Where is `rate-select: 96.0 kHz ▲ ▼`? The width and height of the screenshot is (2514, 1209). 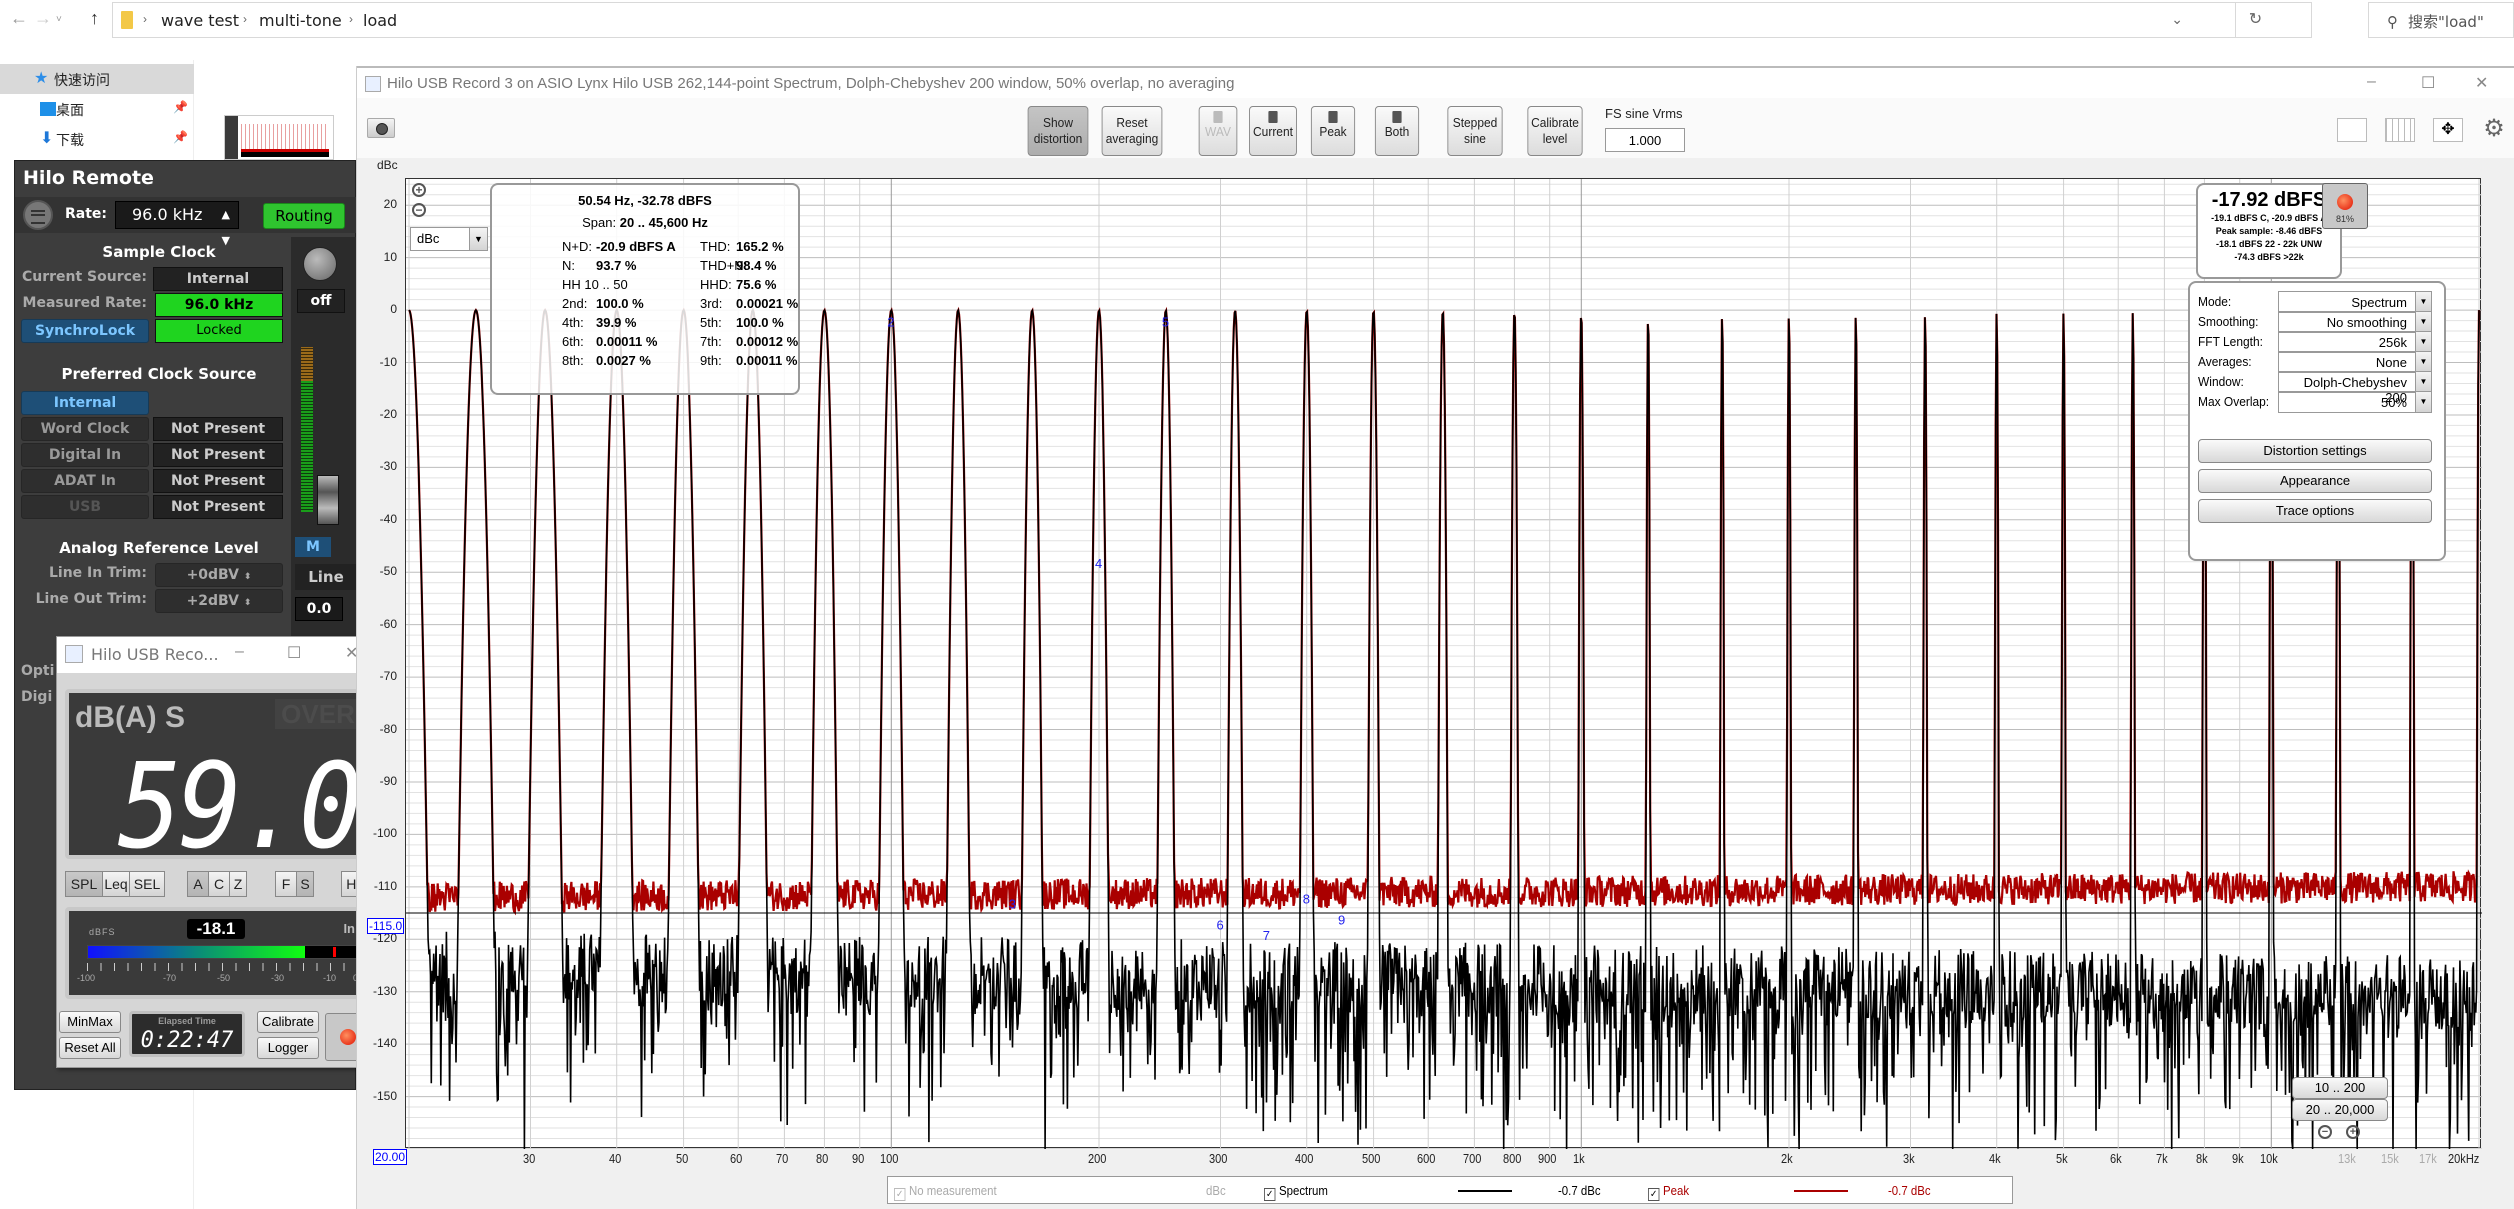 rate-select: 96.0 kHz ▲ ▼ is located at coordinates (177, 224).